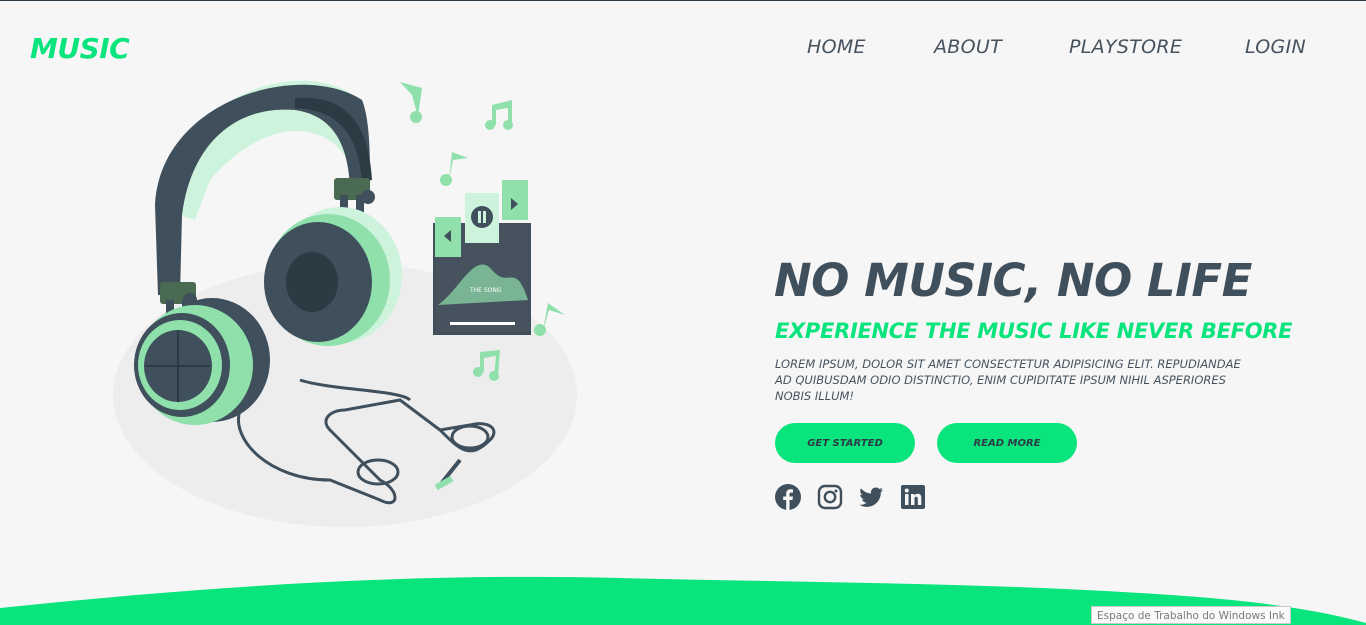 This screenshot has width=1366, height=625. I want to click on hero-subtitle: EXPERIENCE THE MUSIC LIKE NEVER BEFORE, so click(1034, 331).